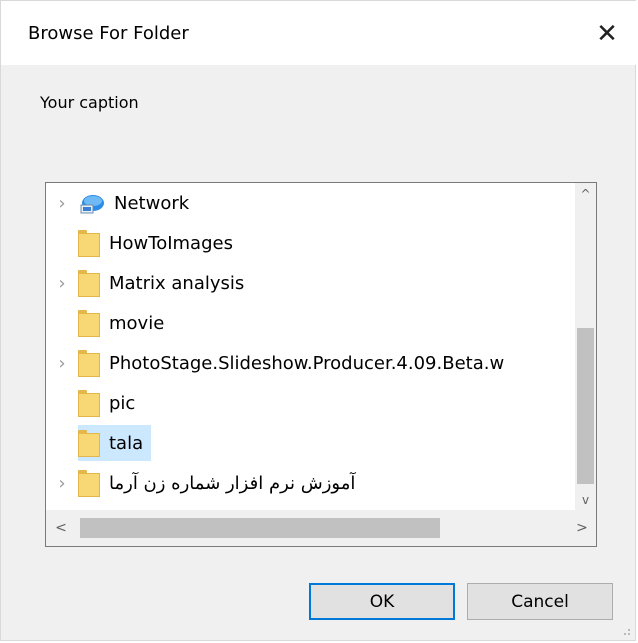 Image resolution: width=638 pixels, height=643 pixels. What do you see at coordinates (122, 403) in the screenshot?
I see `tree-item-label: pic` at bounding box center [122, 403].